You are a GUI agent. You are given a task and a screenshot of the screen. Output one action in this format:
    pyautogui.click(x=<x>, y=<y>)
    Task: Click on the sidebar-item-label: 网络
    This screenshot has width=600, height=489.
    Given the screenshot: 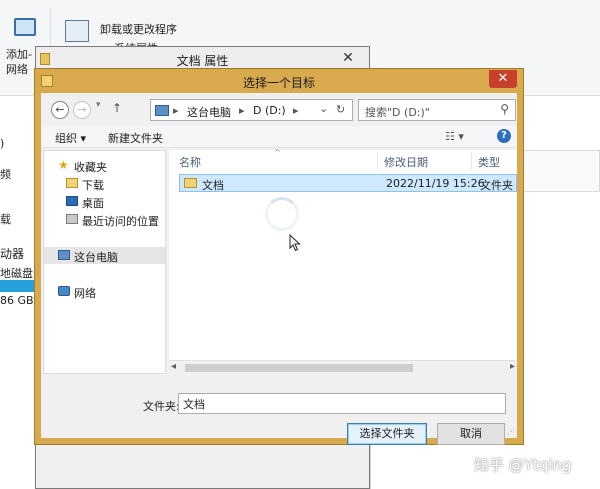 What is the action you would take?
    pyautogui.click(x=85, y=293)
    